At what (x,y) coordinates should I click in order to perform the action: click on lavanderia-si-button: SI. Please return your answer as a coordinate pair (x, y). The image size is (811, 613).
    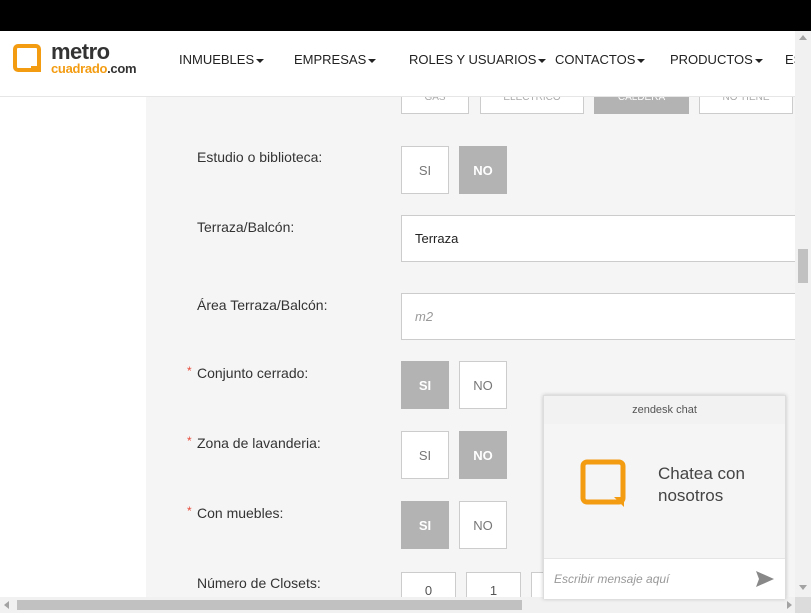
    Looking at the image, I should click on (425, 455).